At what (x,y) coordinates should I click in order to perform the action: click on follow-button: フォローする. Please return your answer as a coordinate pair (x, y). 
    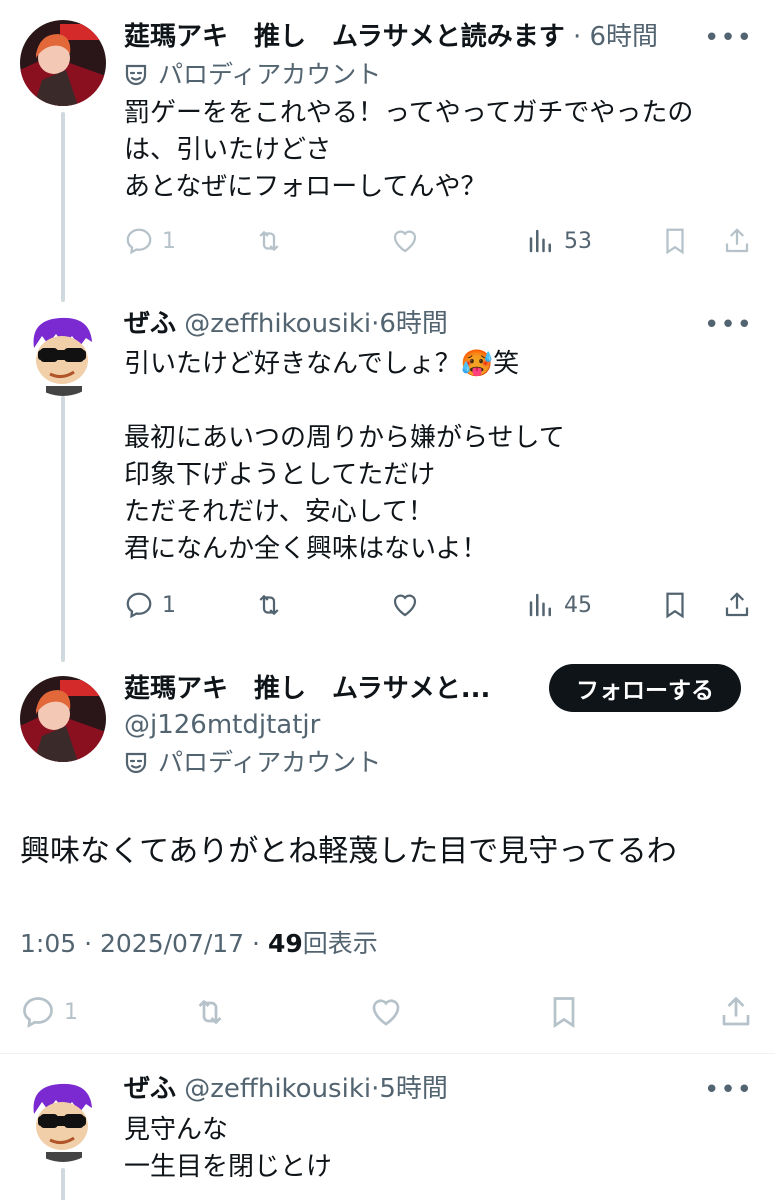
    Looking at the image, I should click on (645, 688).